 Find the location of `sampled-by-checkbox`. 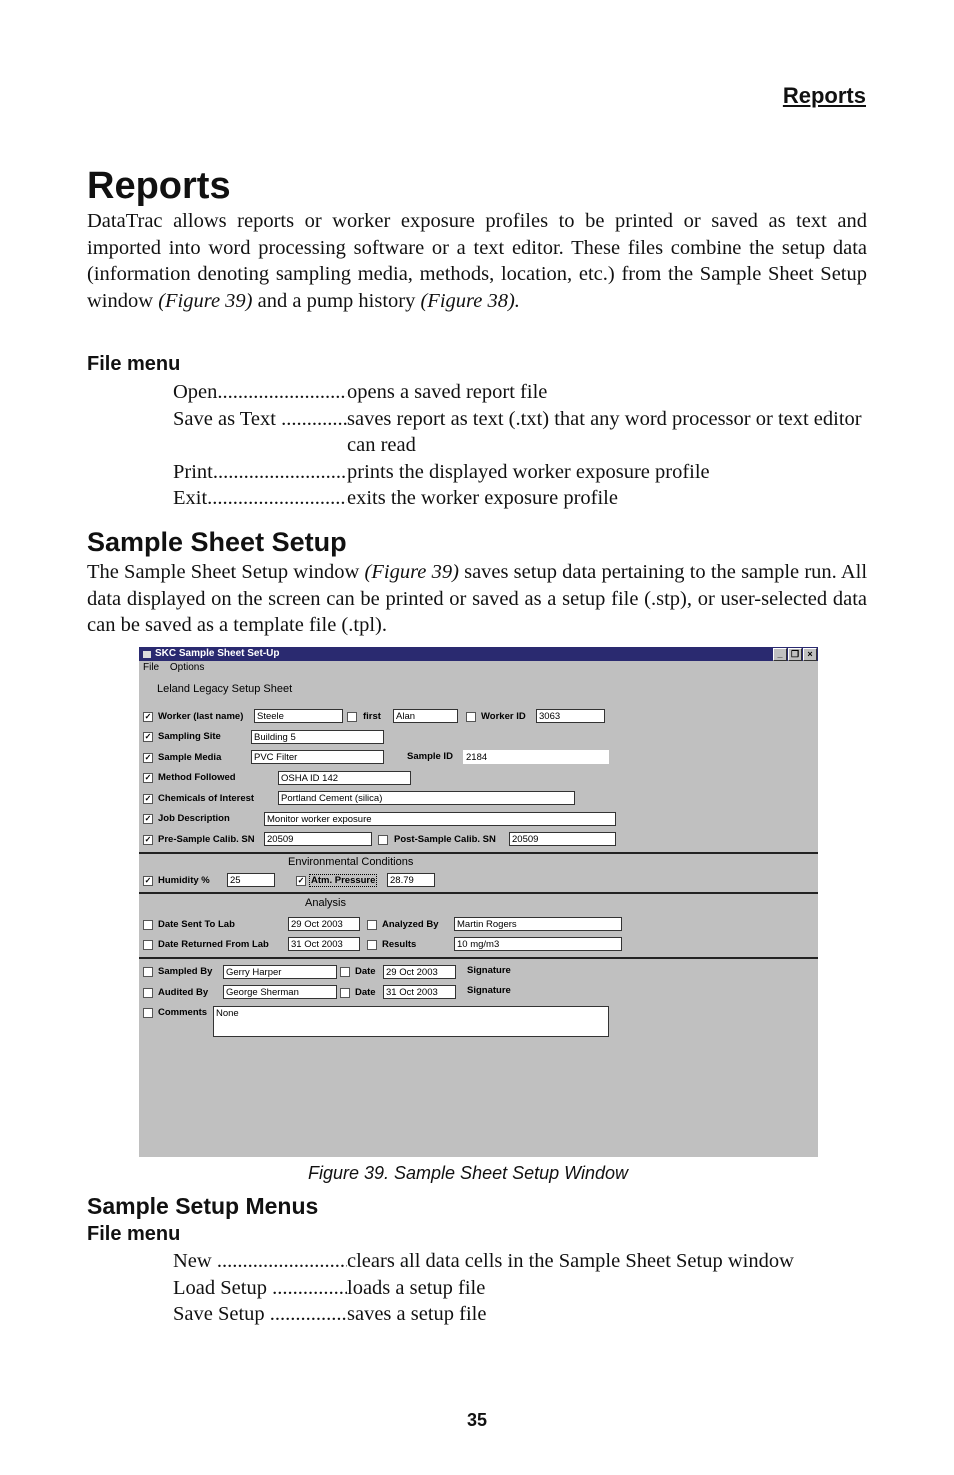

sampled-by-checkbox is located at coordinates (148, 972).